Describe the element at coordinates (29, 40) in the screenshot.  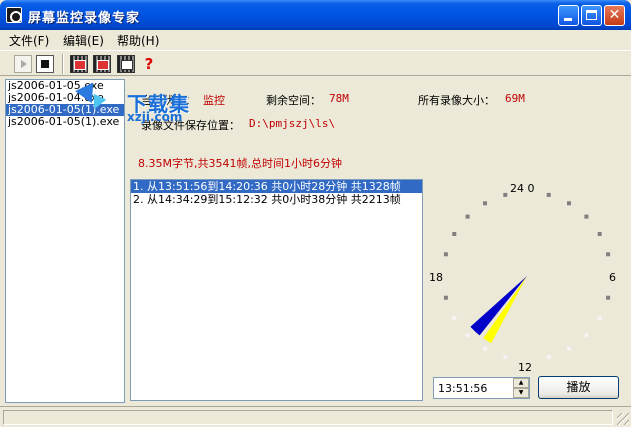
I see `menu-file: 文件(F)` at that location.